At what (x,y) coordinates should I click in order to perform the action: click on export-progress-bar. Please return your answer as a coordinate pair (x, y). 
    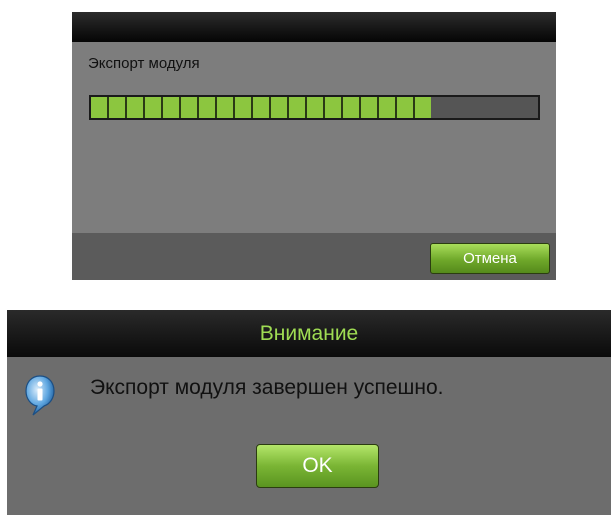
    Looking at the image, I should click on (314, 107).